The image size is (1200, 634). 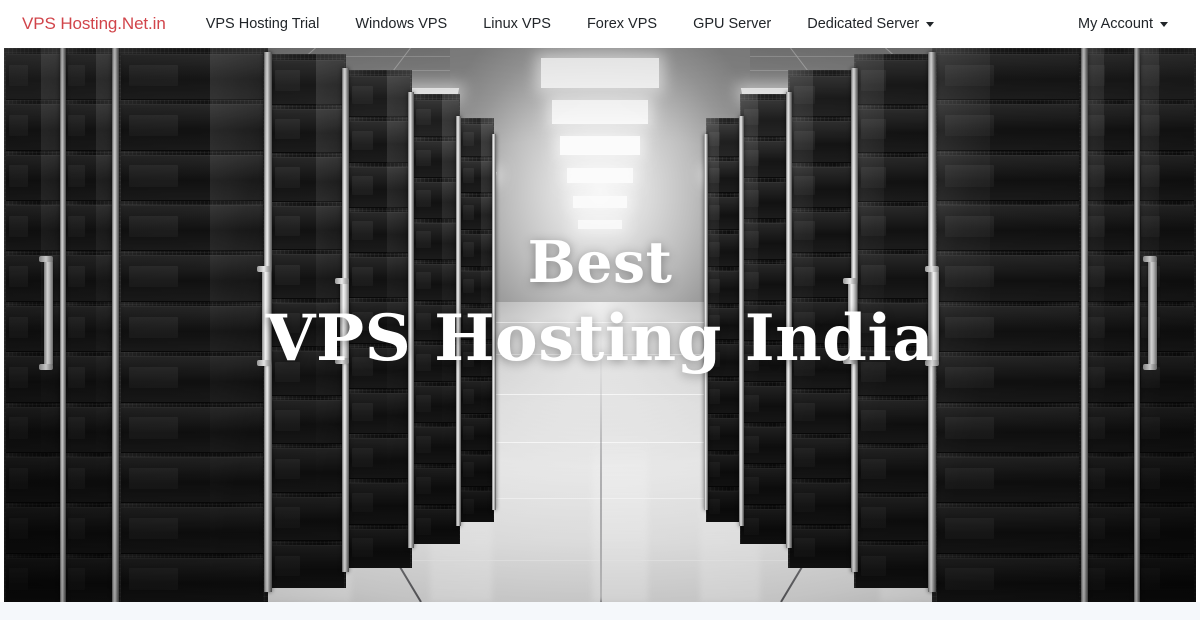 I want to click on nav-item-gpu-server: GPU Server, so click(x=732, y=24).